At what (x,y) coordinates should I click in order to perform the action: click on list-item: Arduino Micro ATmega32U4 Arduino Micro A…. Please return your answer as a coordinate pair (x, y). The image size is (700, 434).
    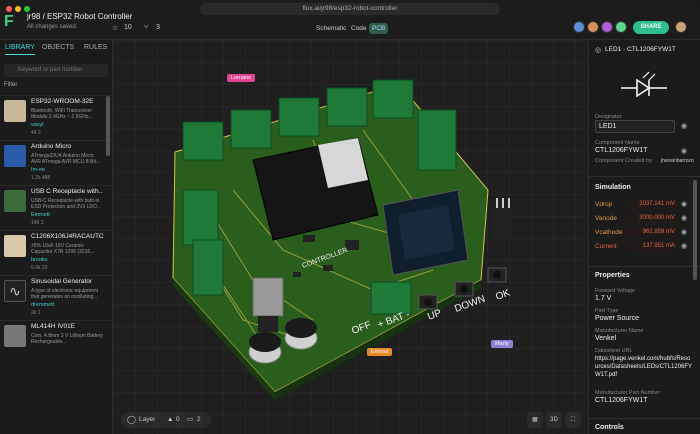
    Looking at the image, I should click on (53, 163).